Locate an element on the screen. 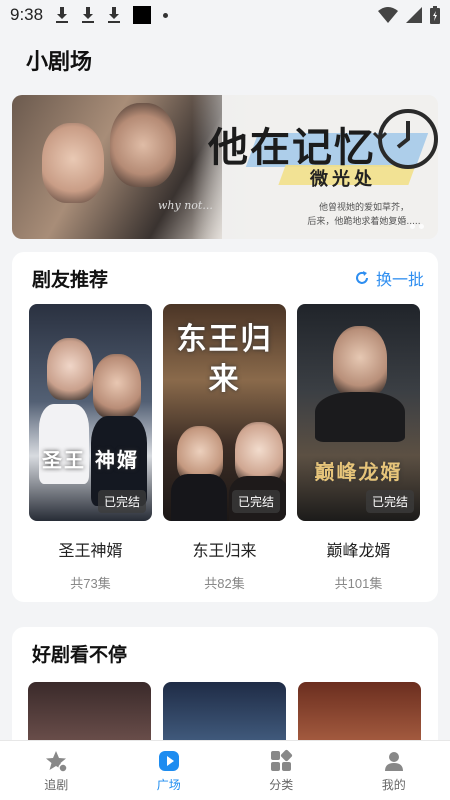  category-icon is located at coordinates (282, 760).